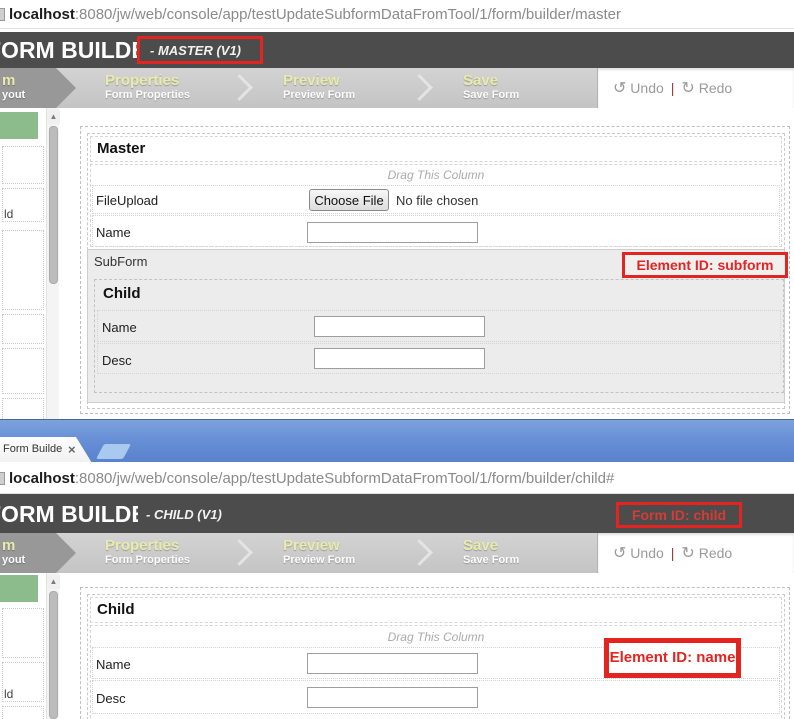  I want to click on palette-item-label: ld, so click(9, 694).